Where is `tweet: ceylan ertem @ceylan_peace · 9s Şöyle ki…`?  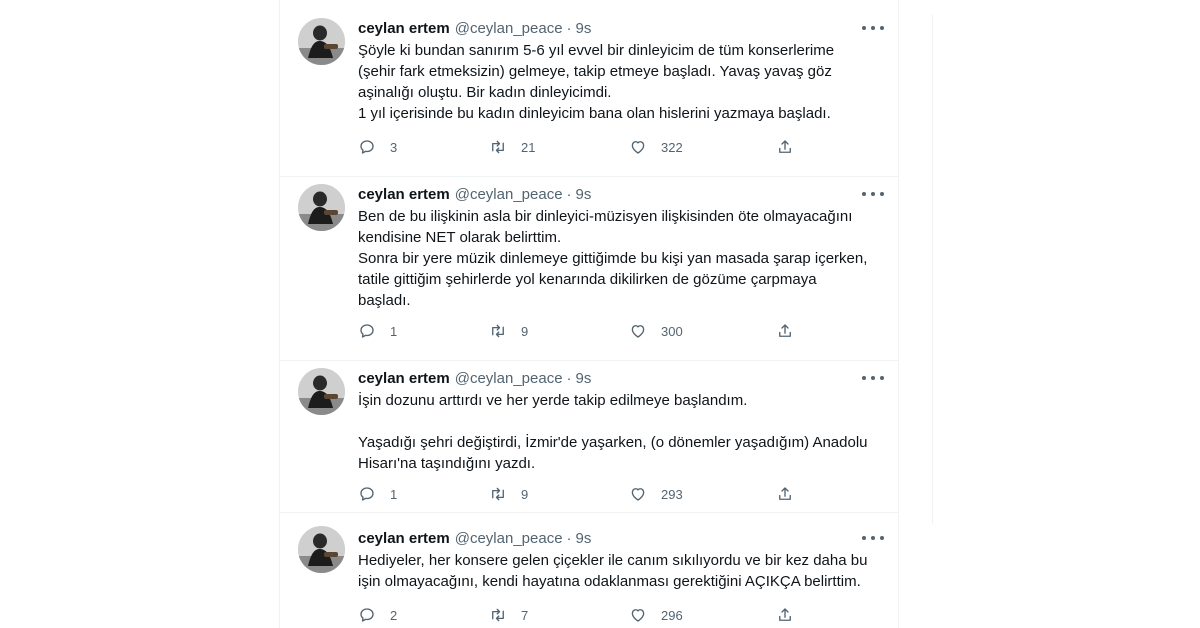 tweet: ceylan ertem @ceylan_peace · 9s Şöyle ki… is located at coordinates (589, 88).